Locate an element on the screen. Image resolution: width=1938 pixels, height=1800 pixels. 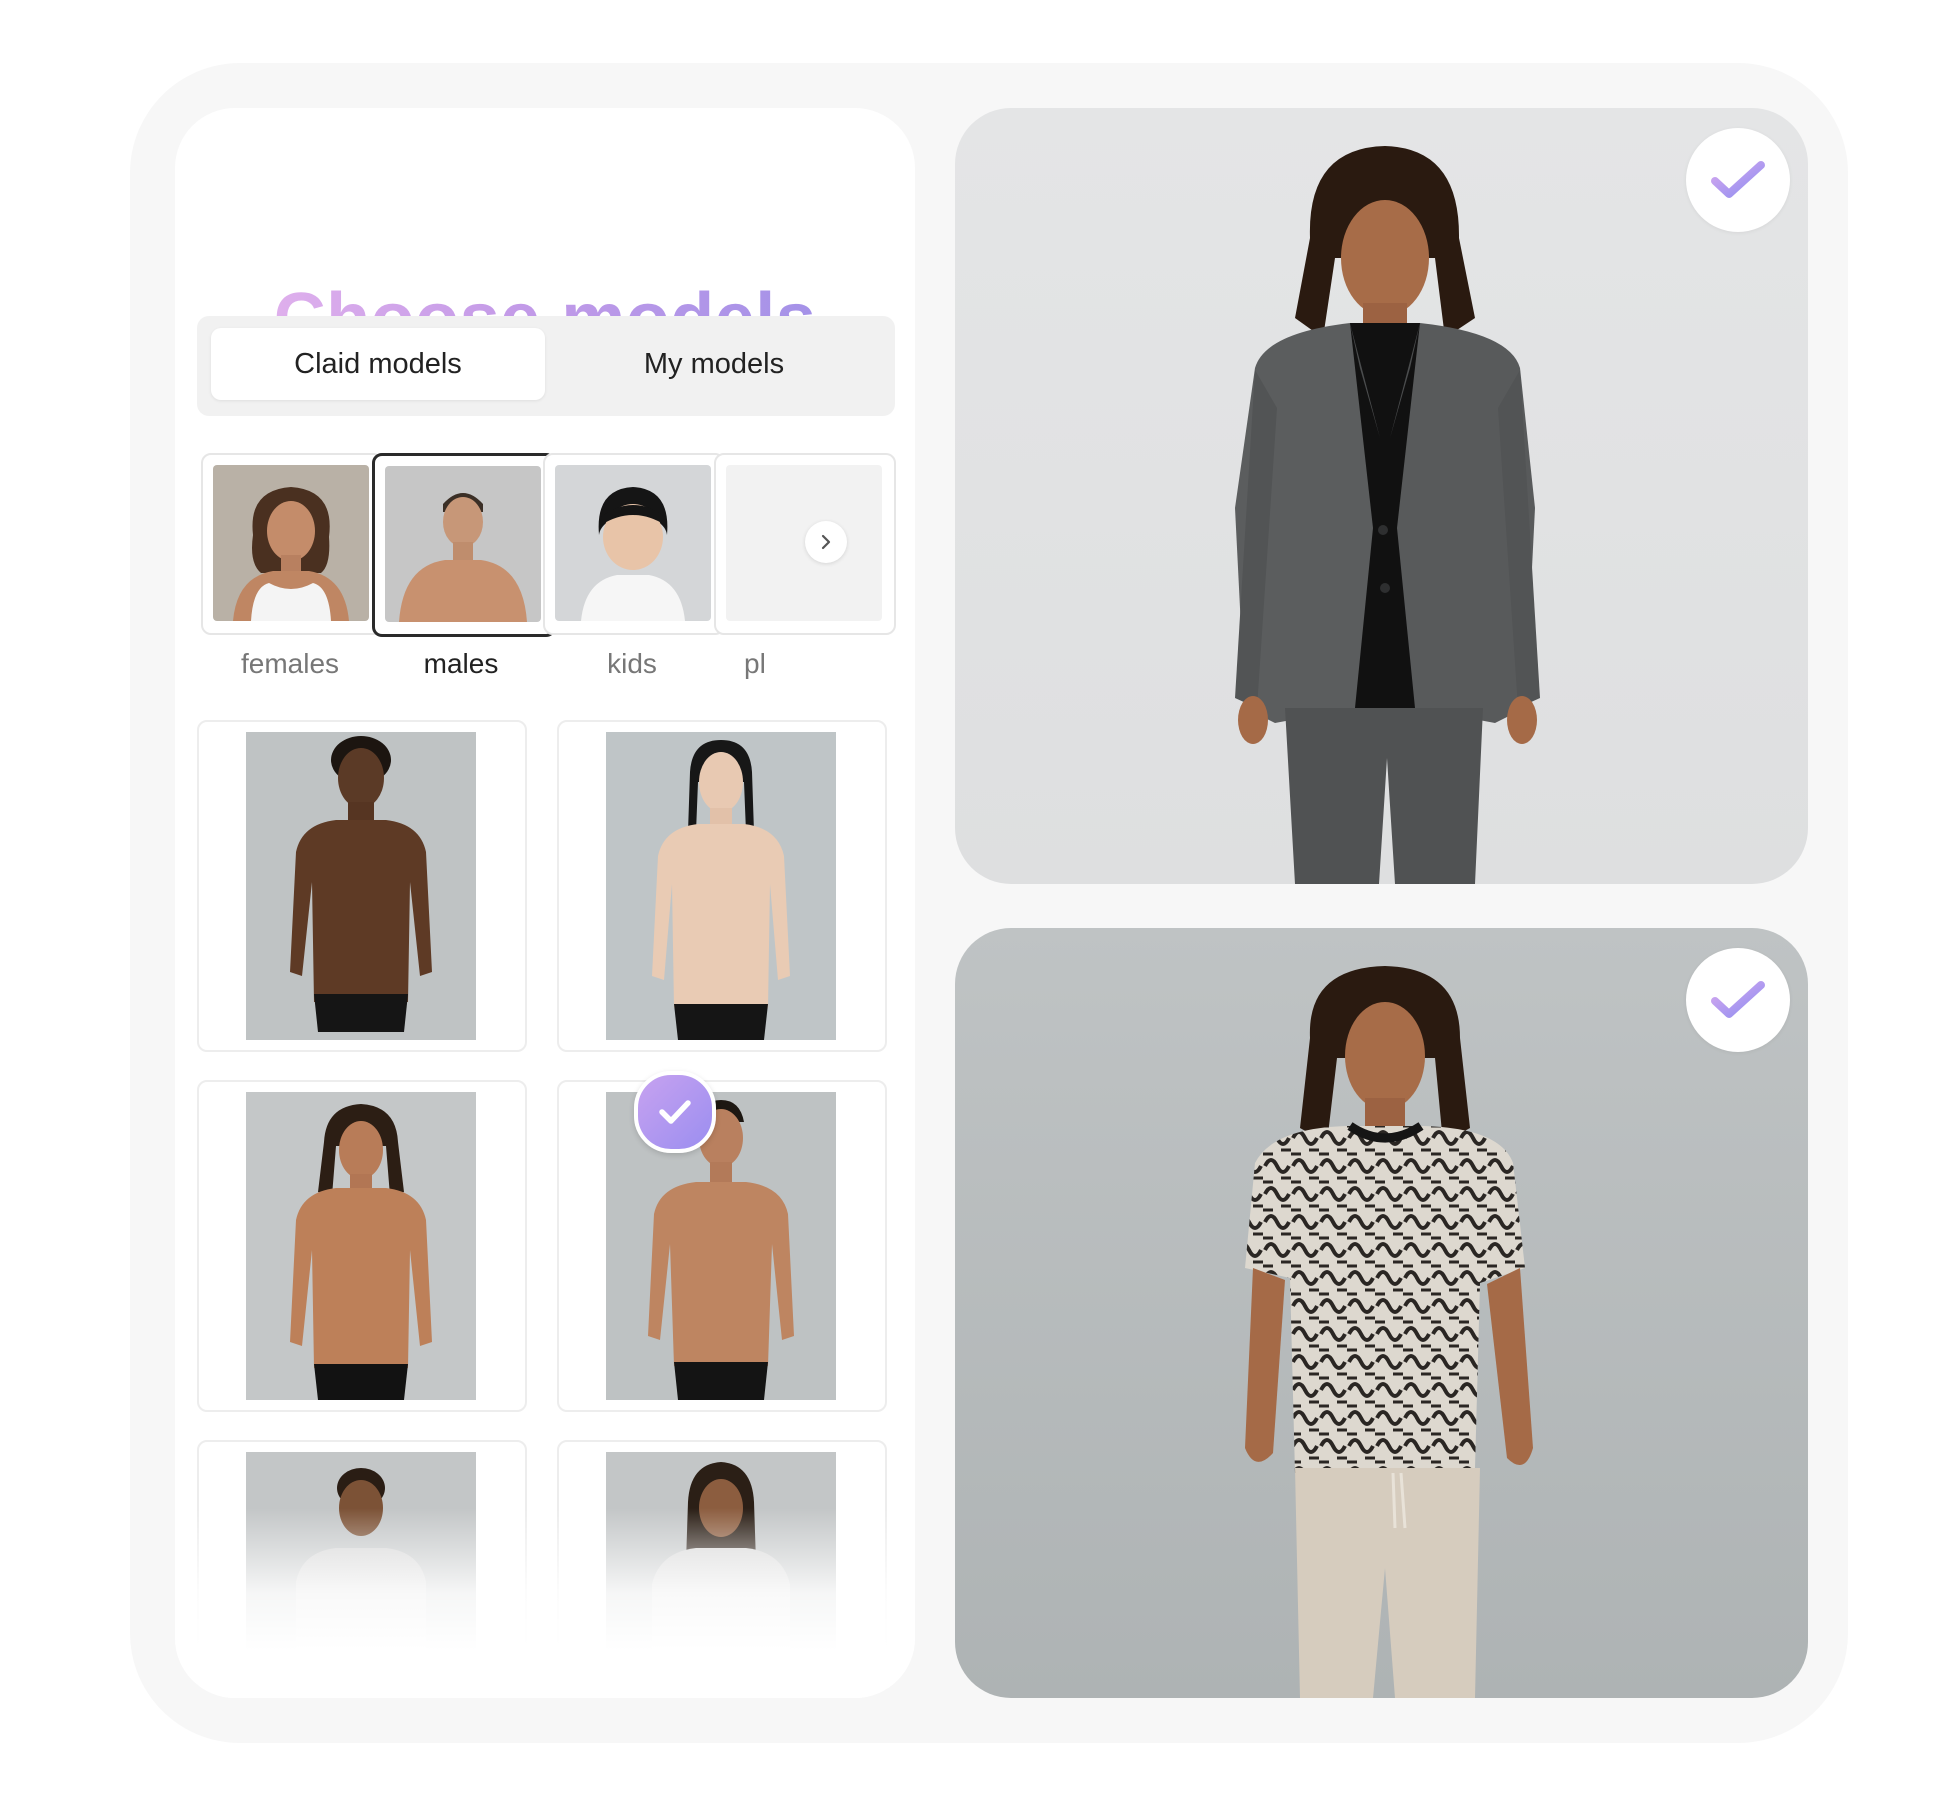
tab-claid-models: Claid models is located at coordinates (378, 364).